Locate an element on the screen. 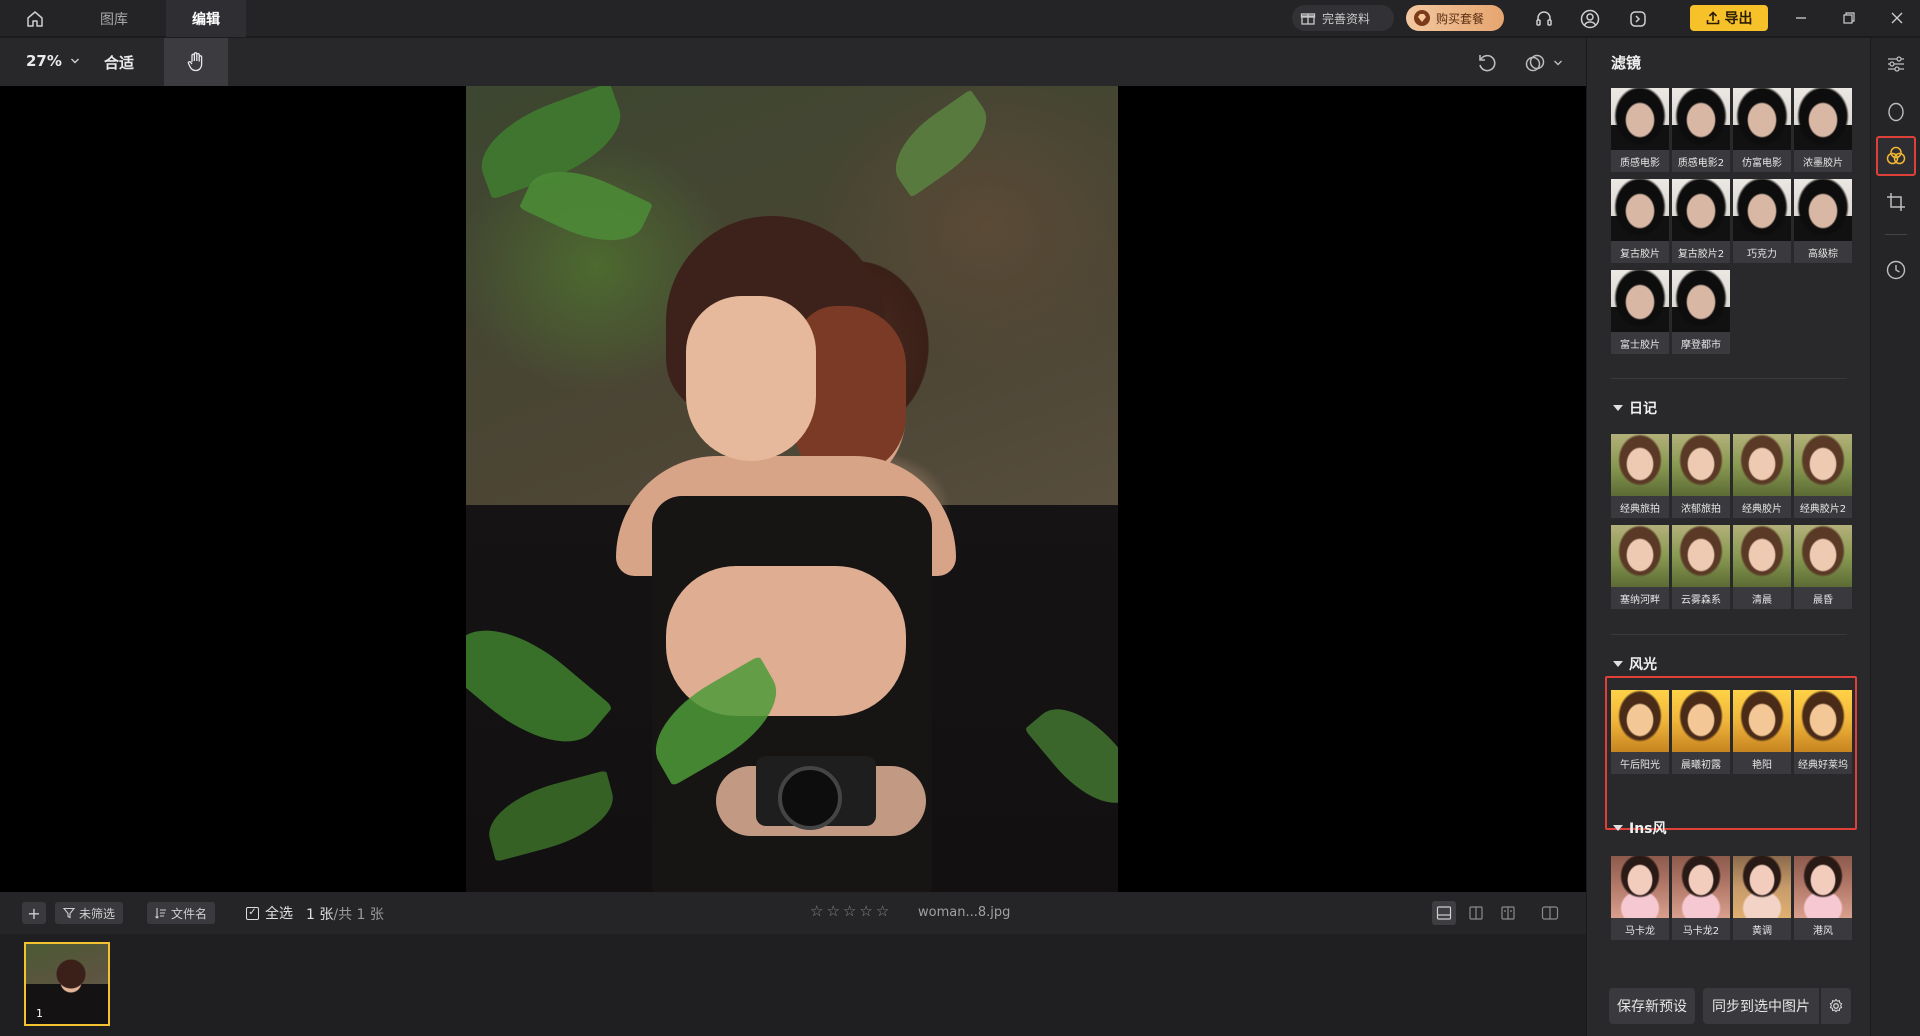 This screenshot has height=1036, width=1920. filter-tile: 复古胶片2 is located at coordinates (1701, 221).